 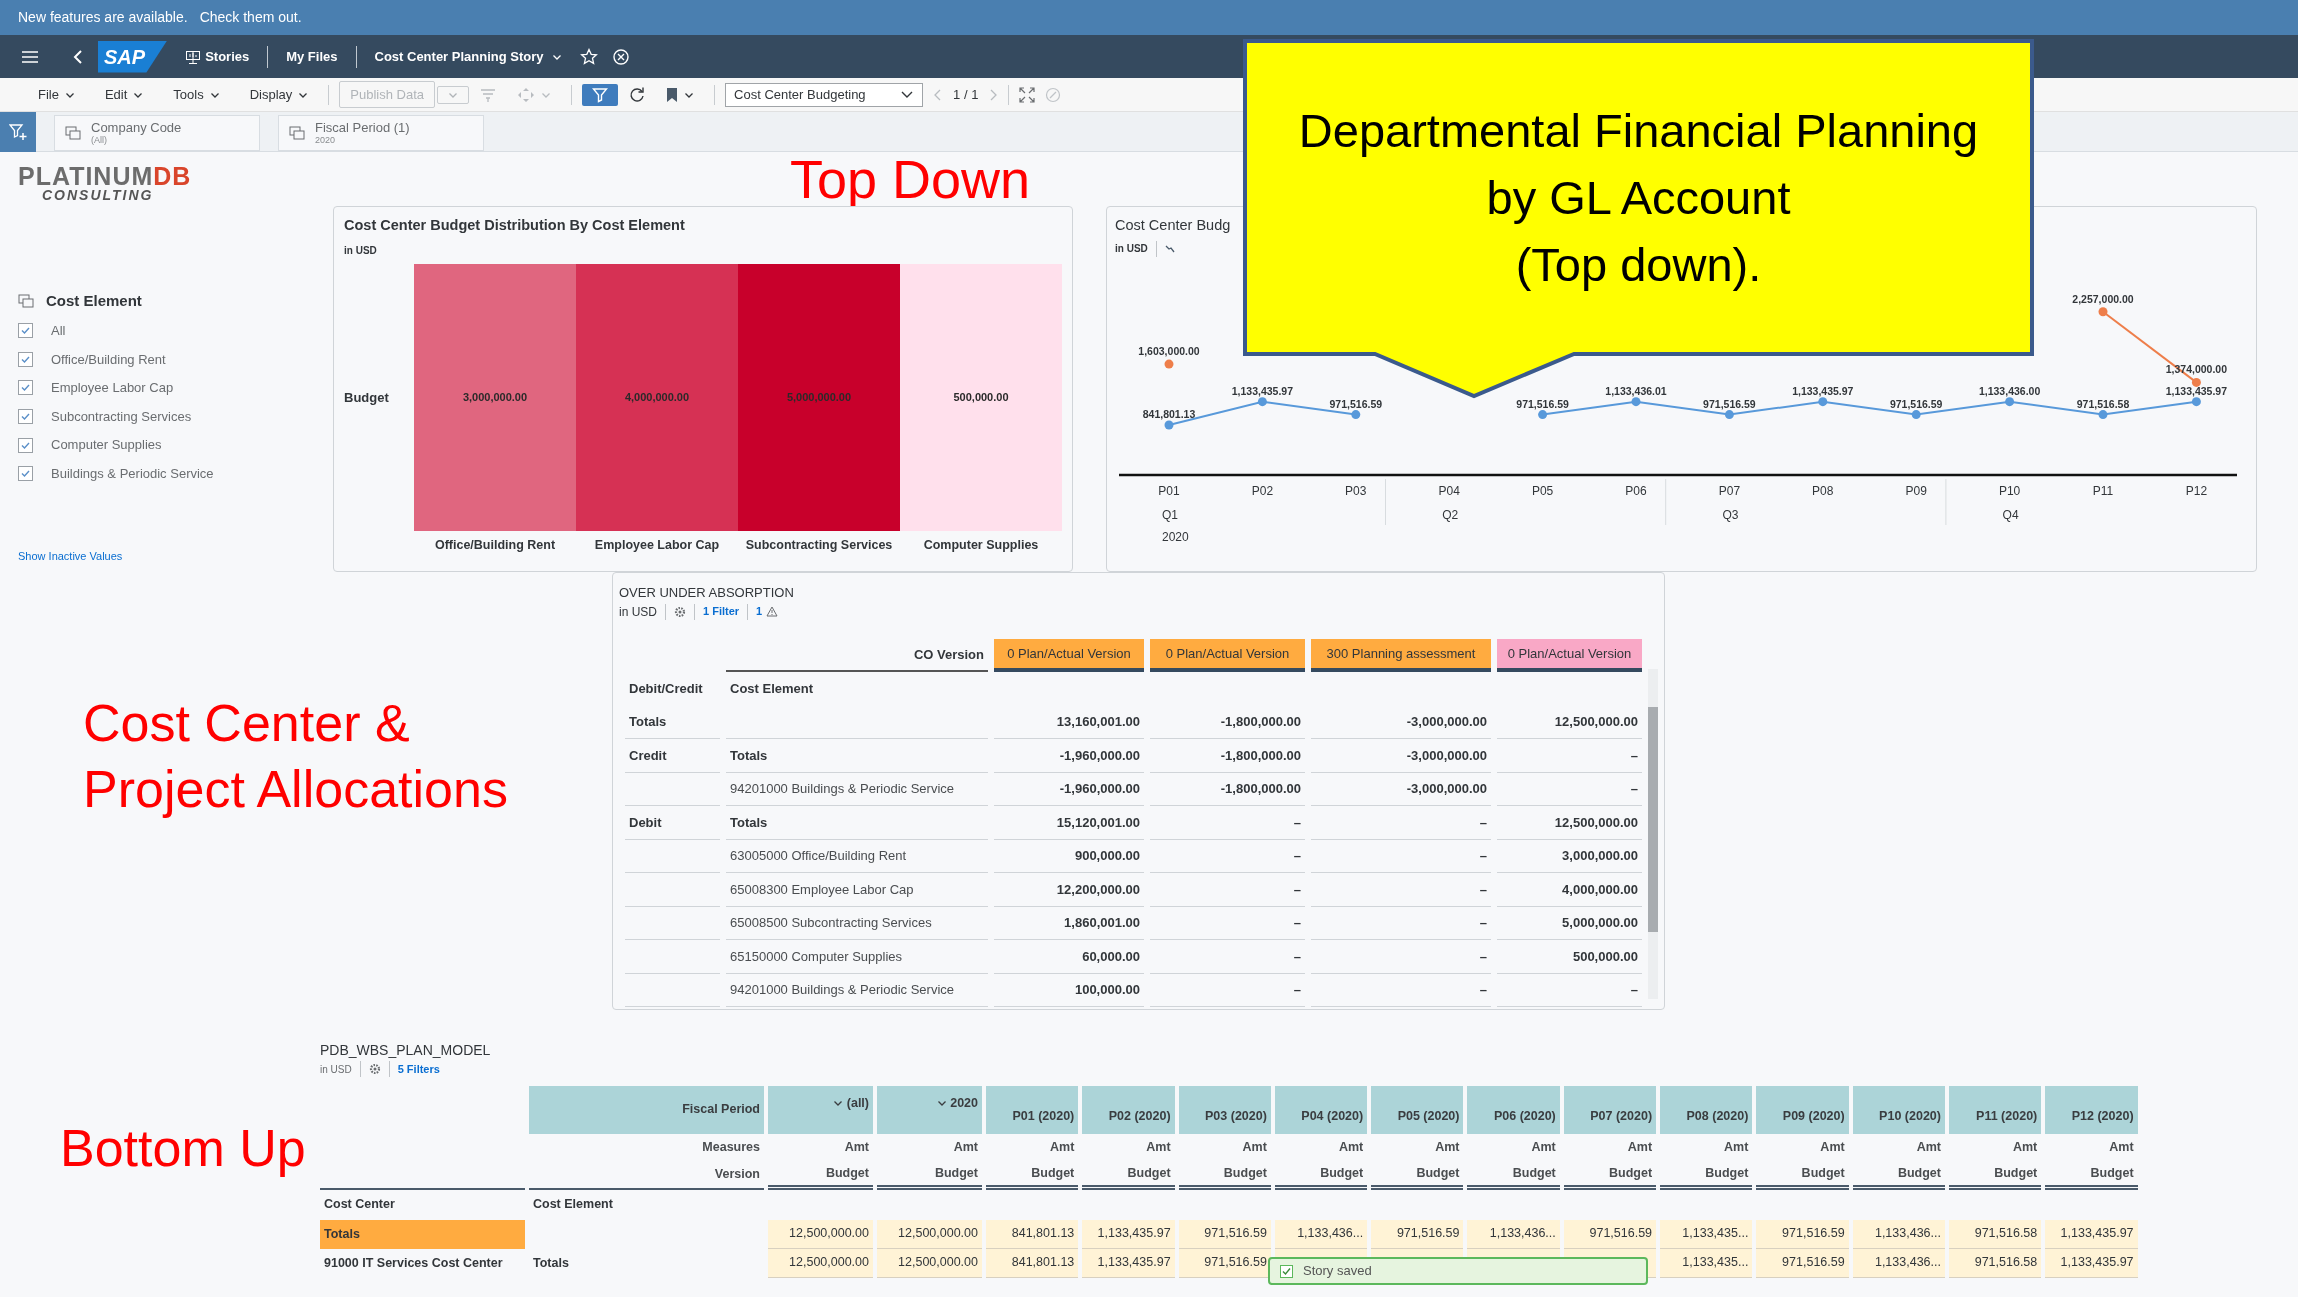 What do you see at coordinates (1027, 94) in the screenshot?
I see `fullscreen-icon` at bounding box center [1027, 94].